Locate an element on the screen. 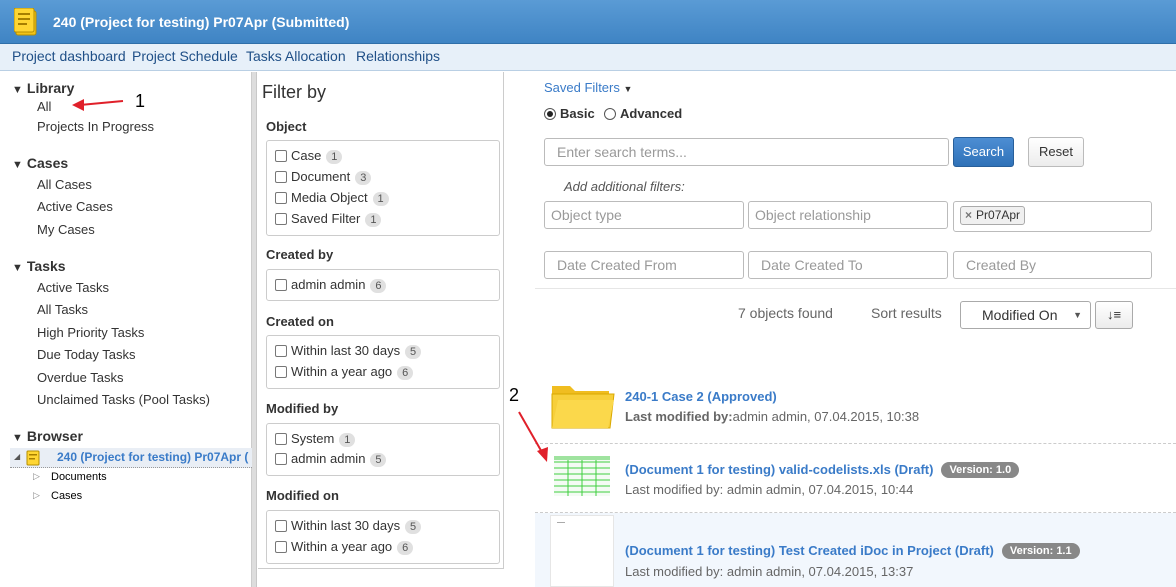 Image resolution: width=1176 pixels, height=587 pixels. saved-filters-dropdown: Saved Filters ▼ is located at coordinates (588, 87).